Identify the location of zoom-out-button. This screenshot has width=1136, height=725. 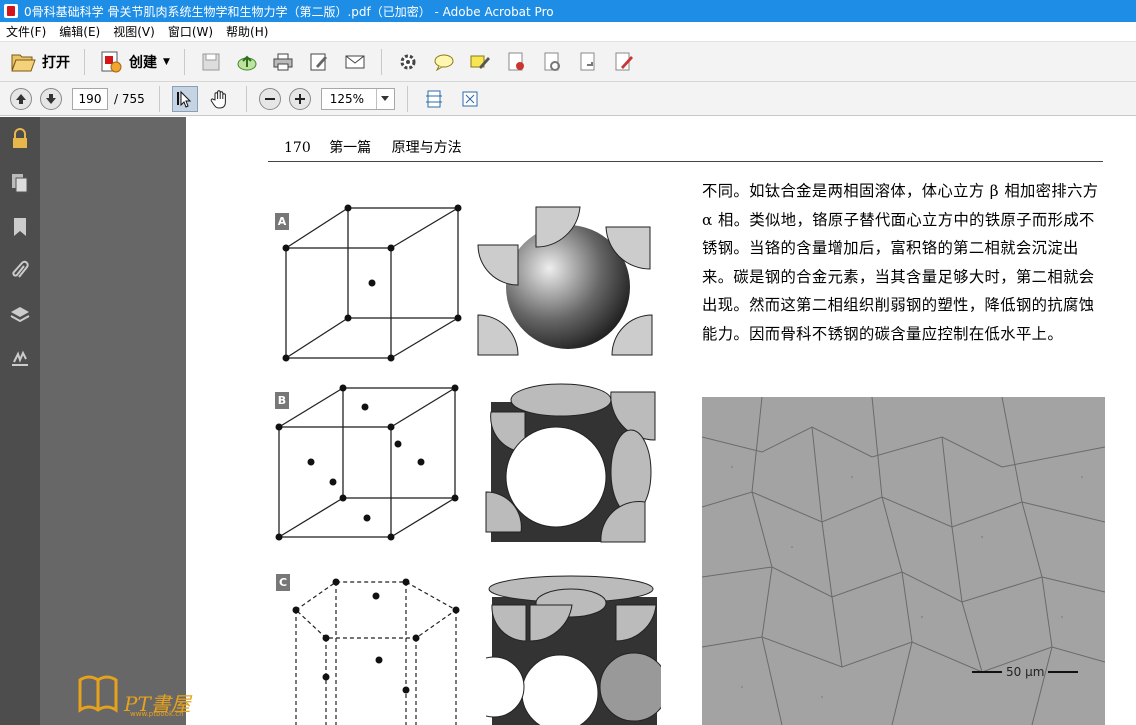
(269, 98).